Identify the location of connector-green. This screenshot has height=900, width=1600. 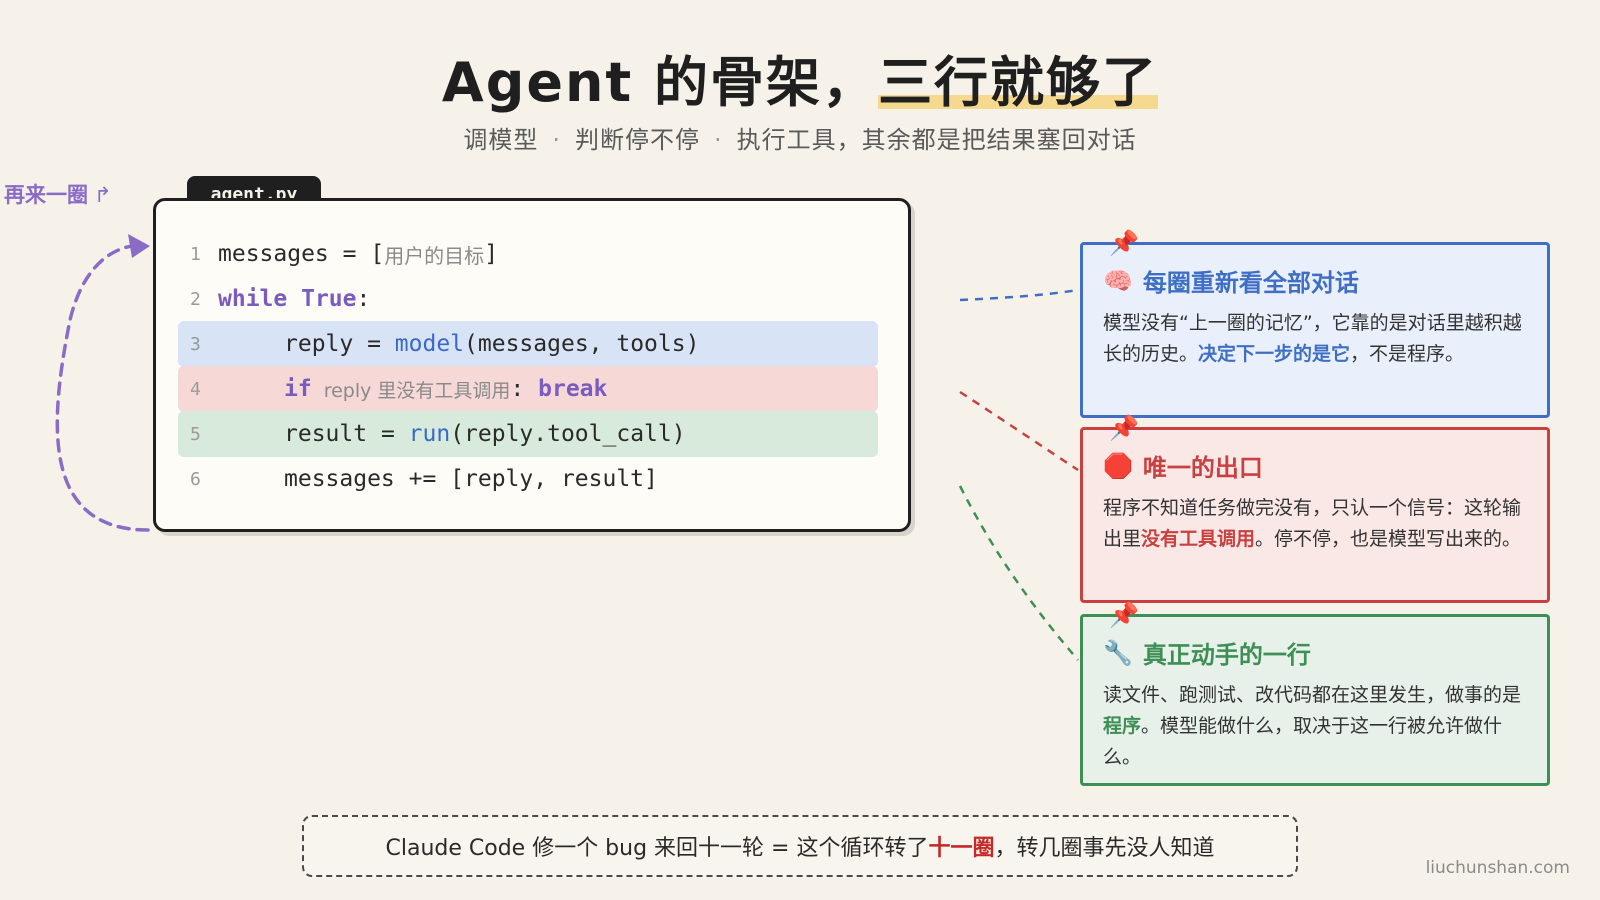
(1018, 573).